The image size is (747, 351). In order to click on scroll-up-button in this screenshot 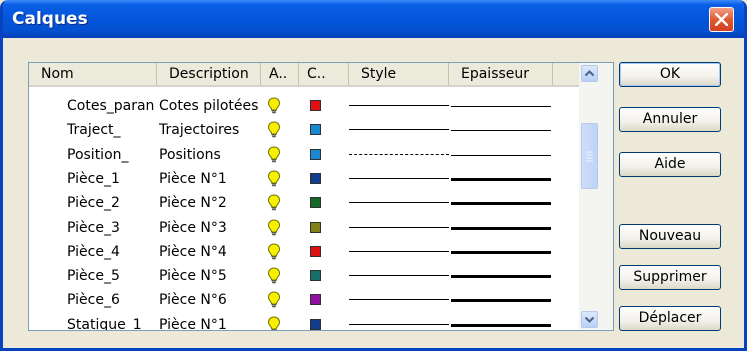, I will do `click(589, 73)`.